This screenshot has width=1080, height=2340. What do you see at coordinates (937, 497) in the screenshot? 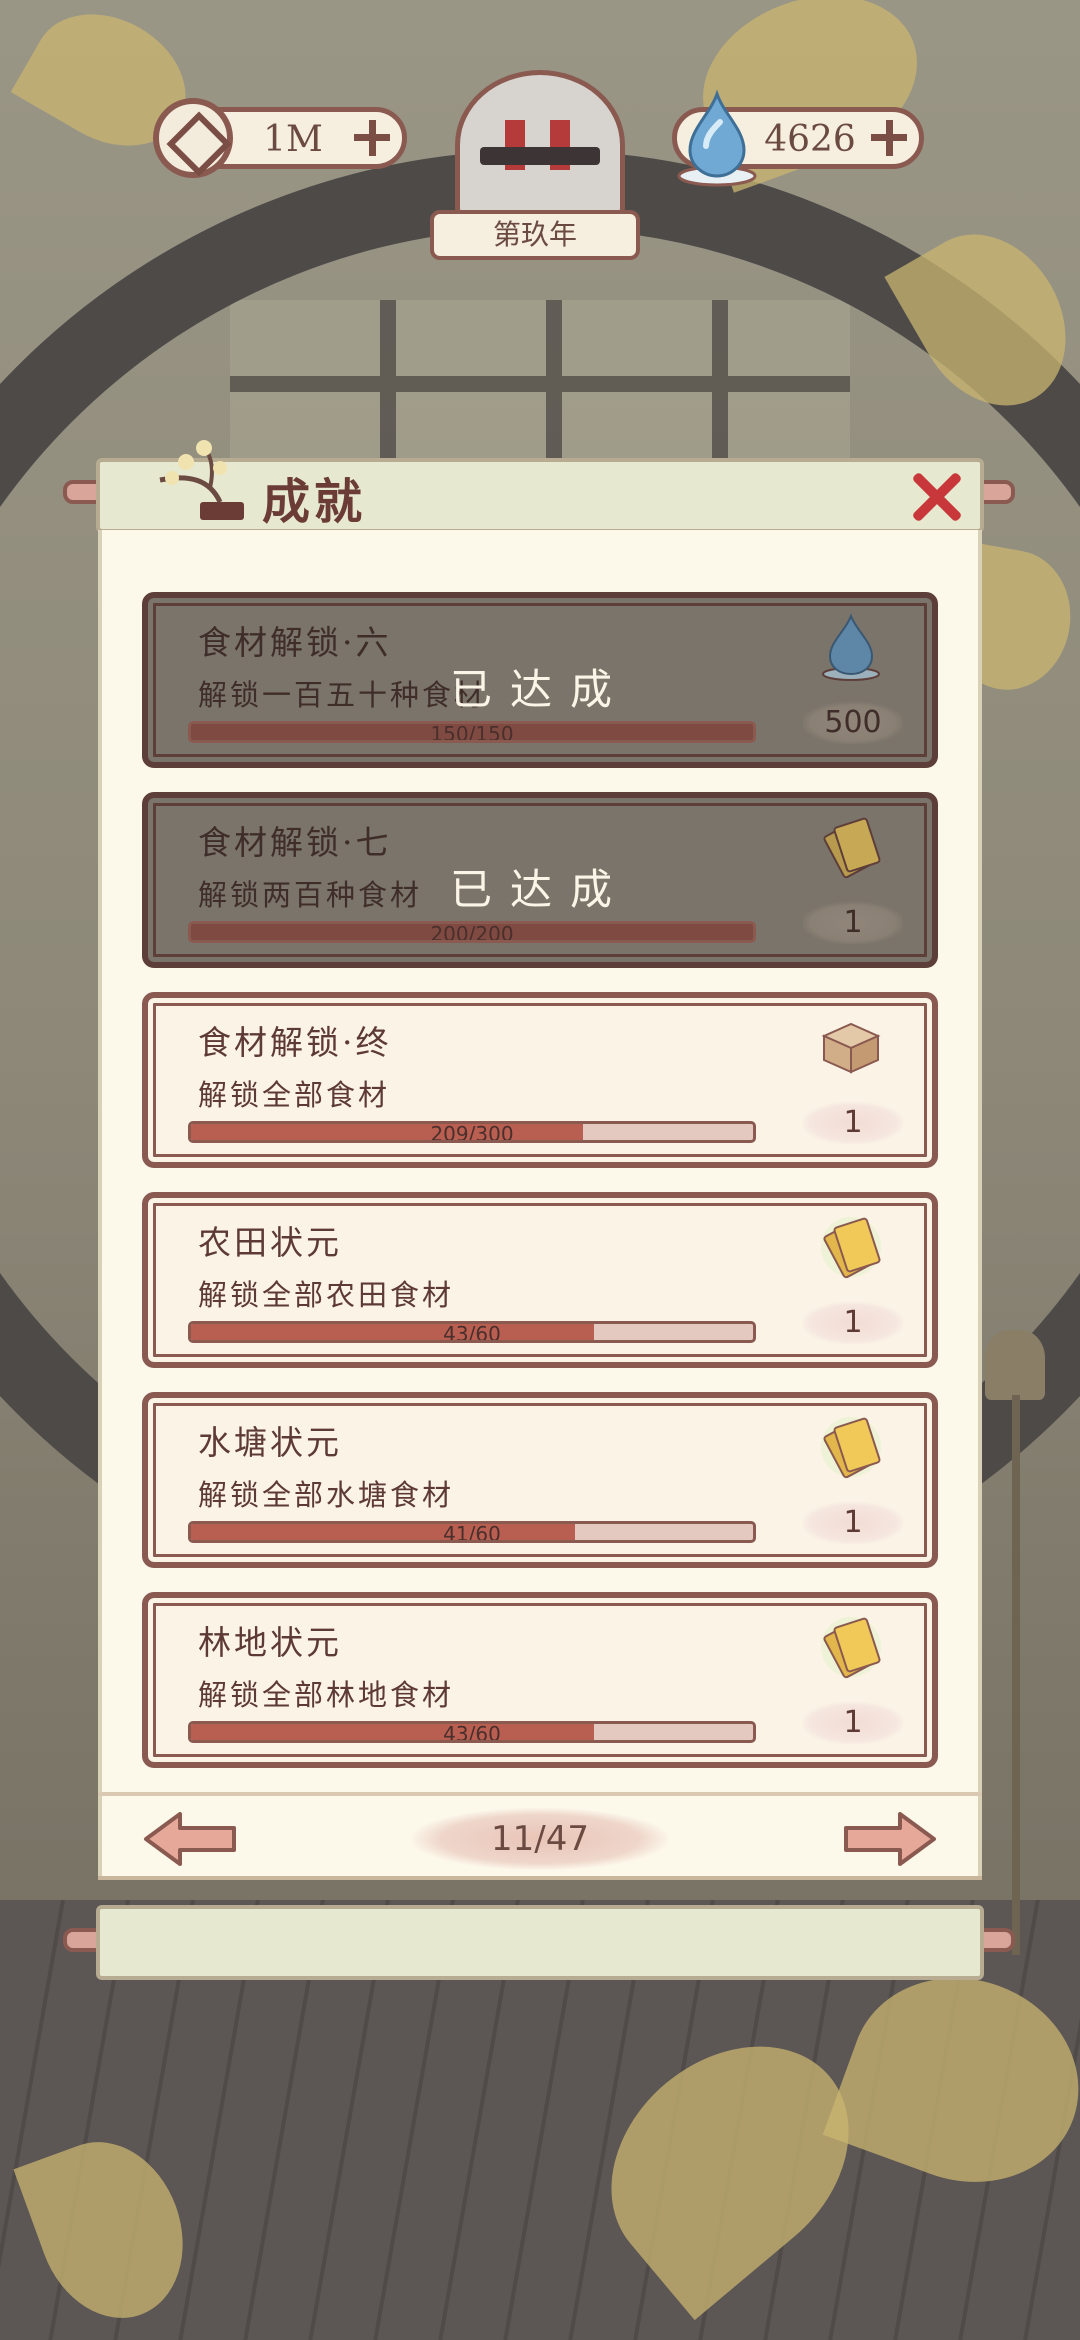
I see `close-button` at bounding box center [937, 497].